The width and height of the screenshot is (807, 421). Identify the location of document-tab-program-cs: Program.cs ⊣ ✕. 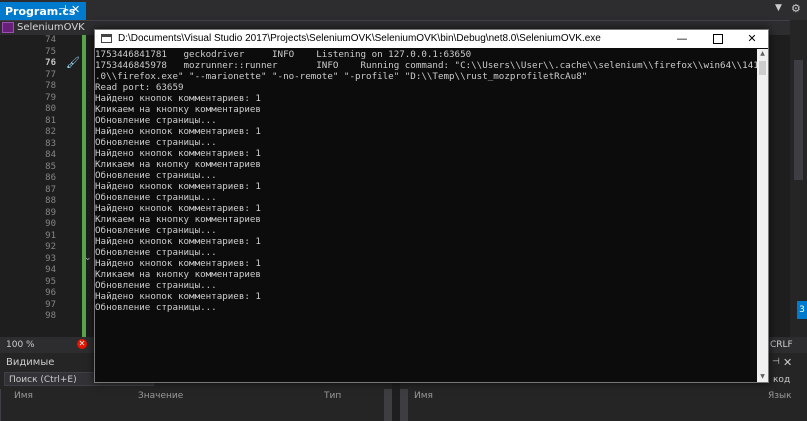
(43, 11).